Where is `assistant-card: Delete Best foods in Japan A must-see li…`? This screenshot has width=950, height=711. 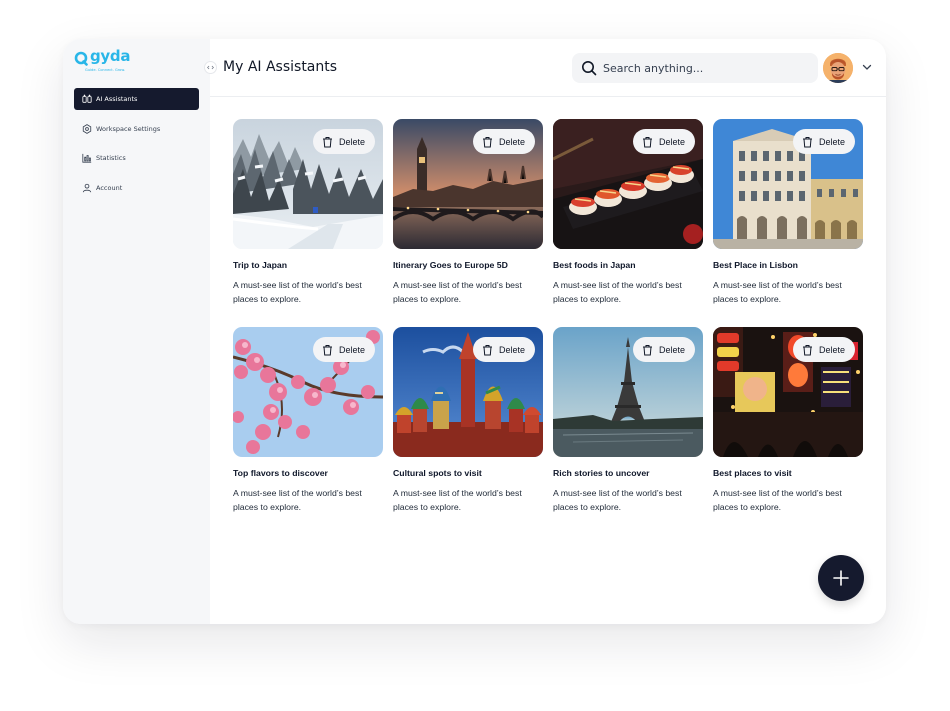
assistant-card: Delete Best foods in Japan A must-see li… is located at coordinates (628, 212).